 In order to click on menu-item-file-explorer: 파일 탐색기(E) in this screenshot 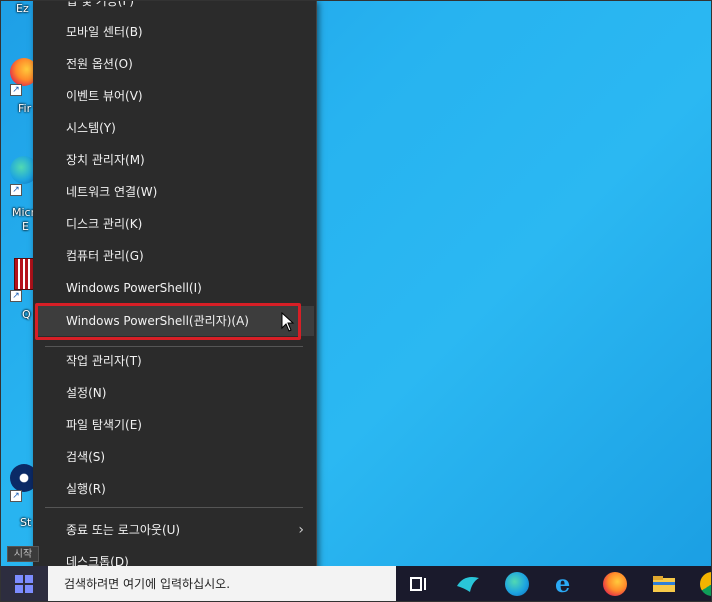, I will do `click(173, 425)`.